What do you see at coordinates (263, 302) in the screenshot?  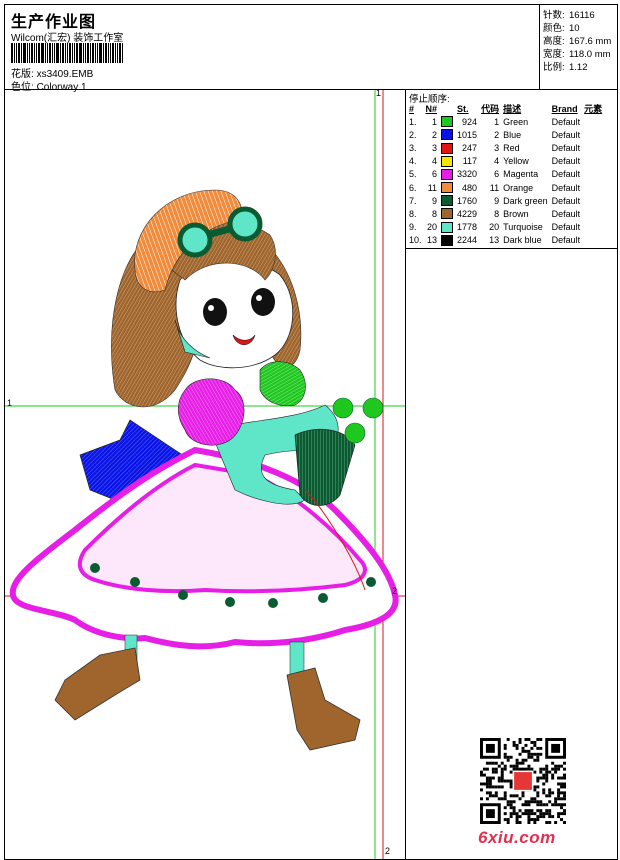 I see `eye-right` at bounding box center [263, 302].